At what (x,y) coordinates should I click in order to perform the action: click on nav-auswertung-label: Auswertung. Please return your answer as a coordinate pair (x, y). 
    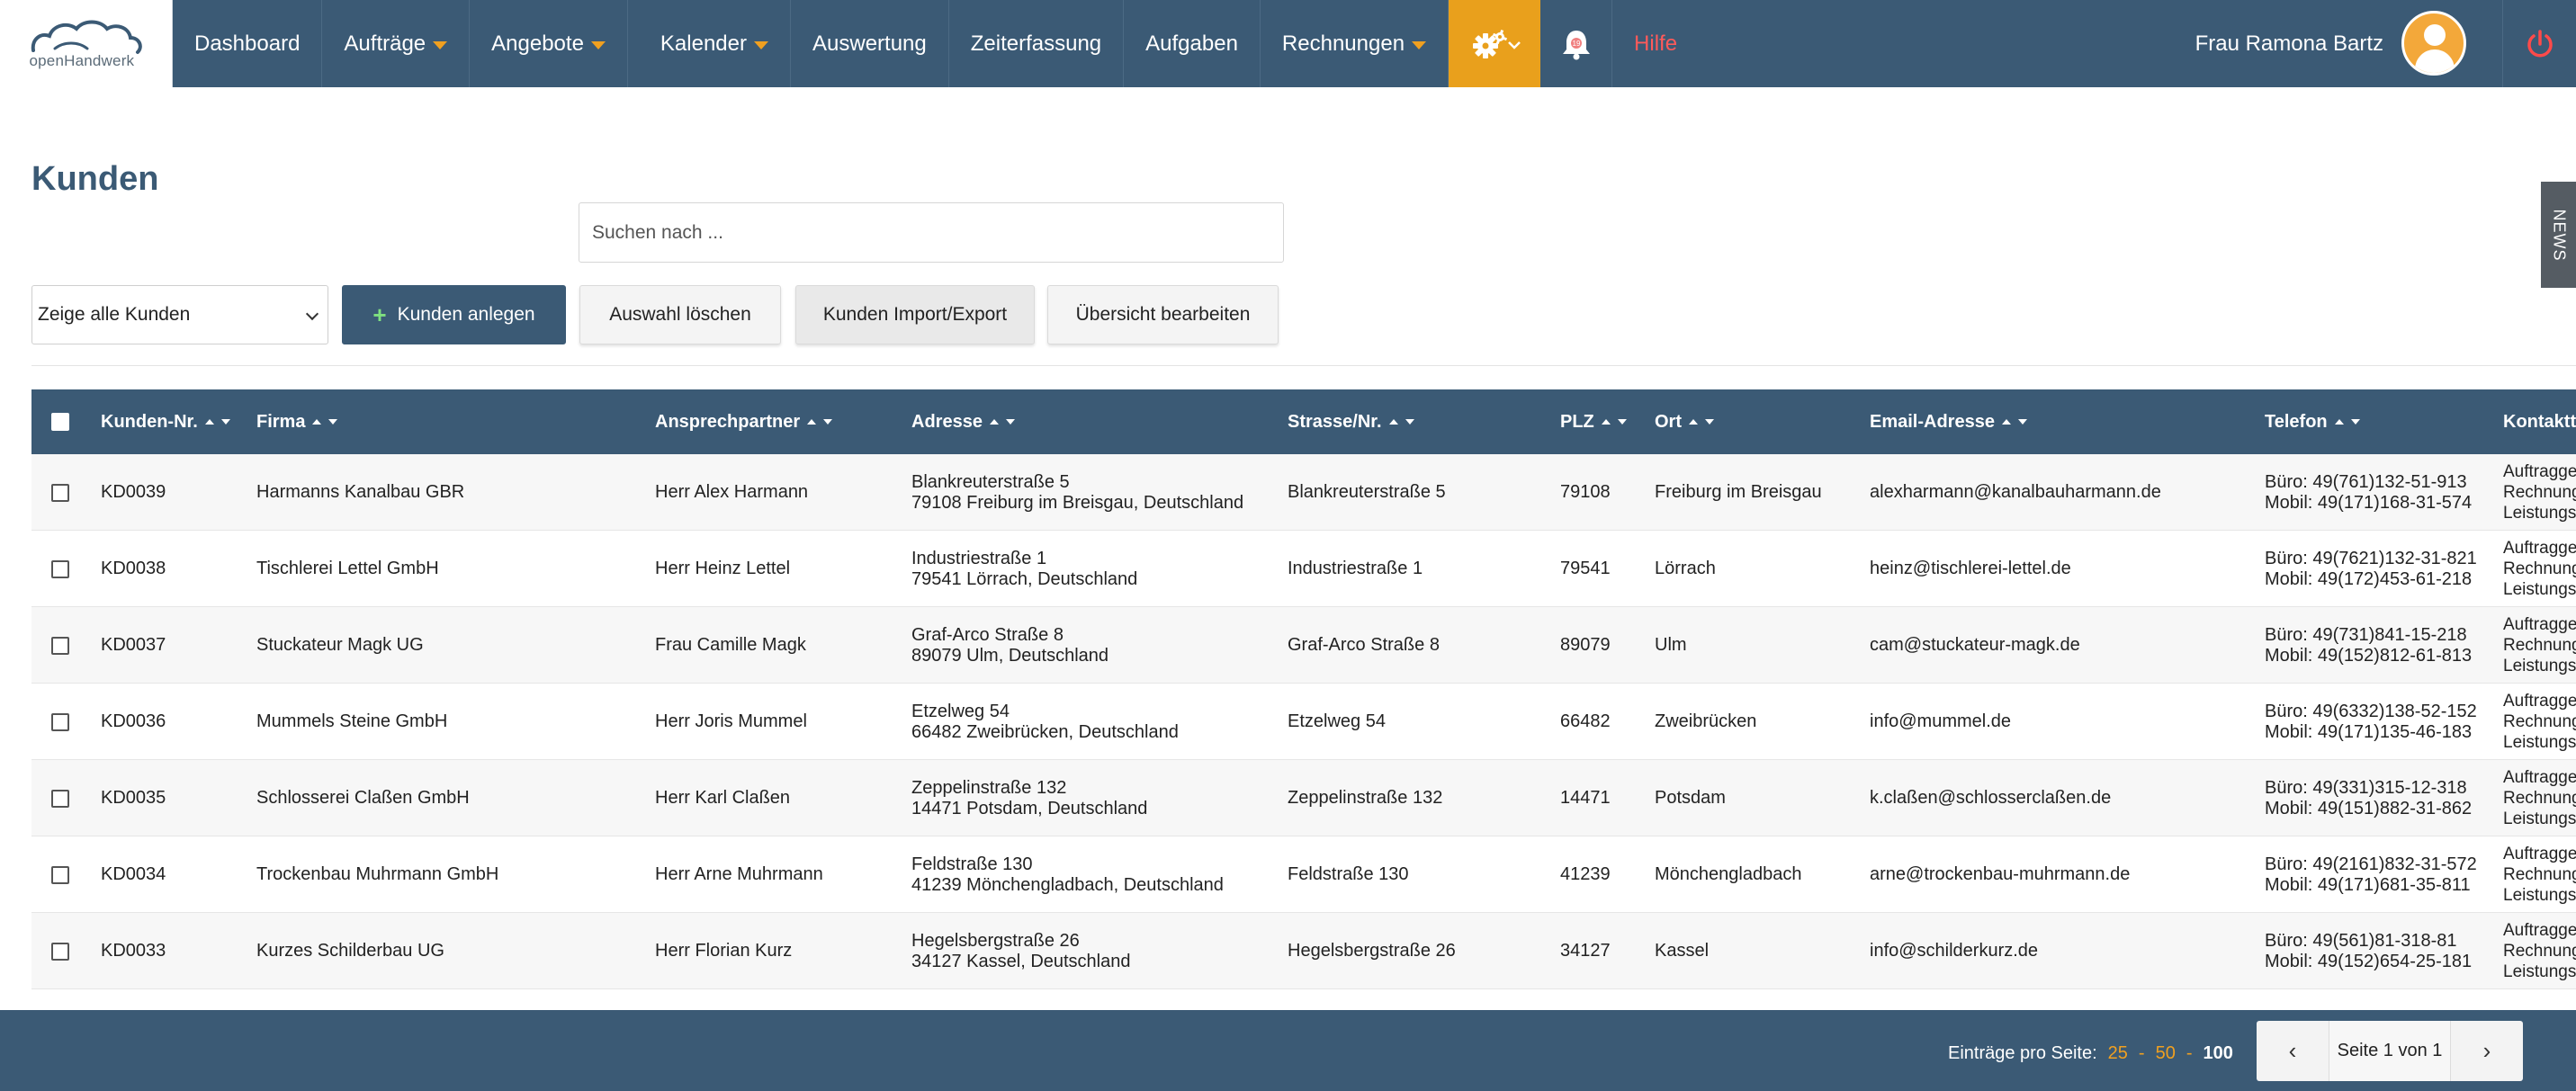
    Looking at the image, I should click on (870, 43).